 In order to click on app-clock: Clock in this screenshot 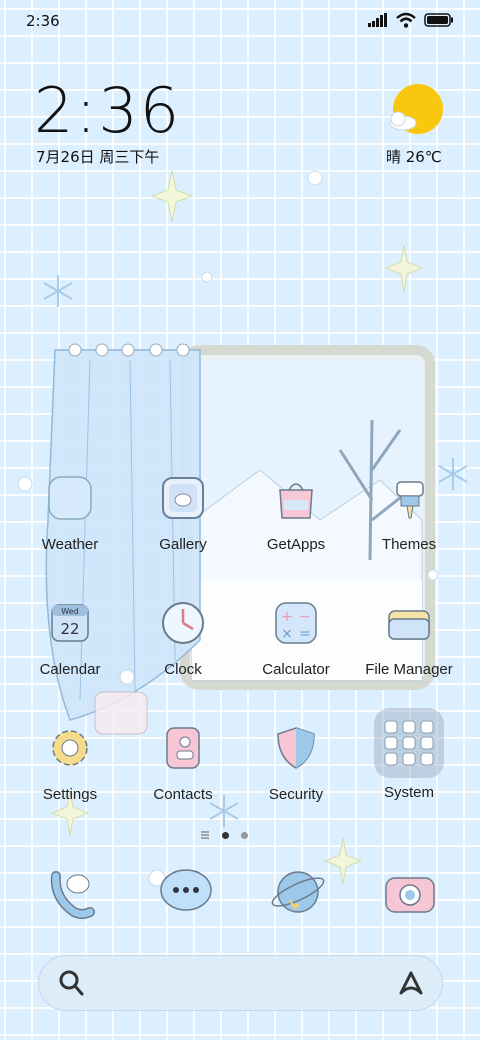, I will do `click(183, 636)`.